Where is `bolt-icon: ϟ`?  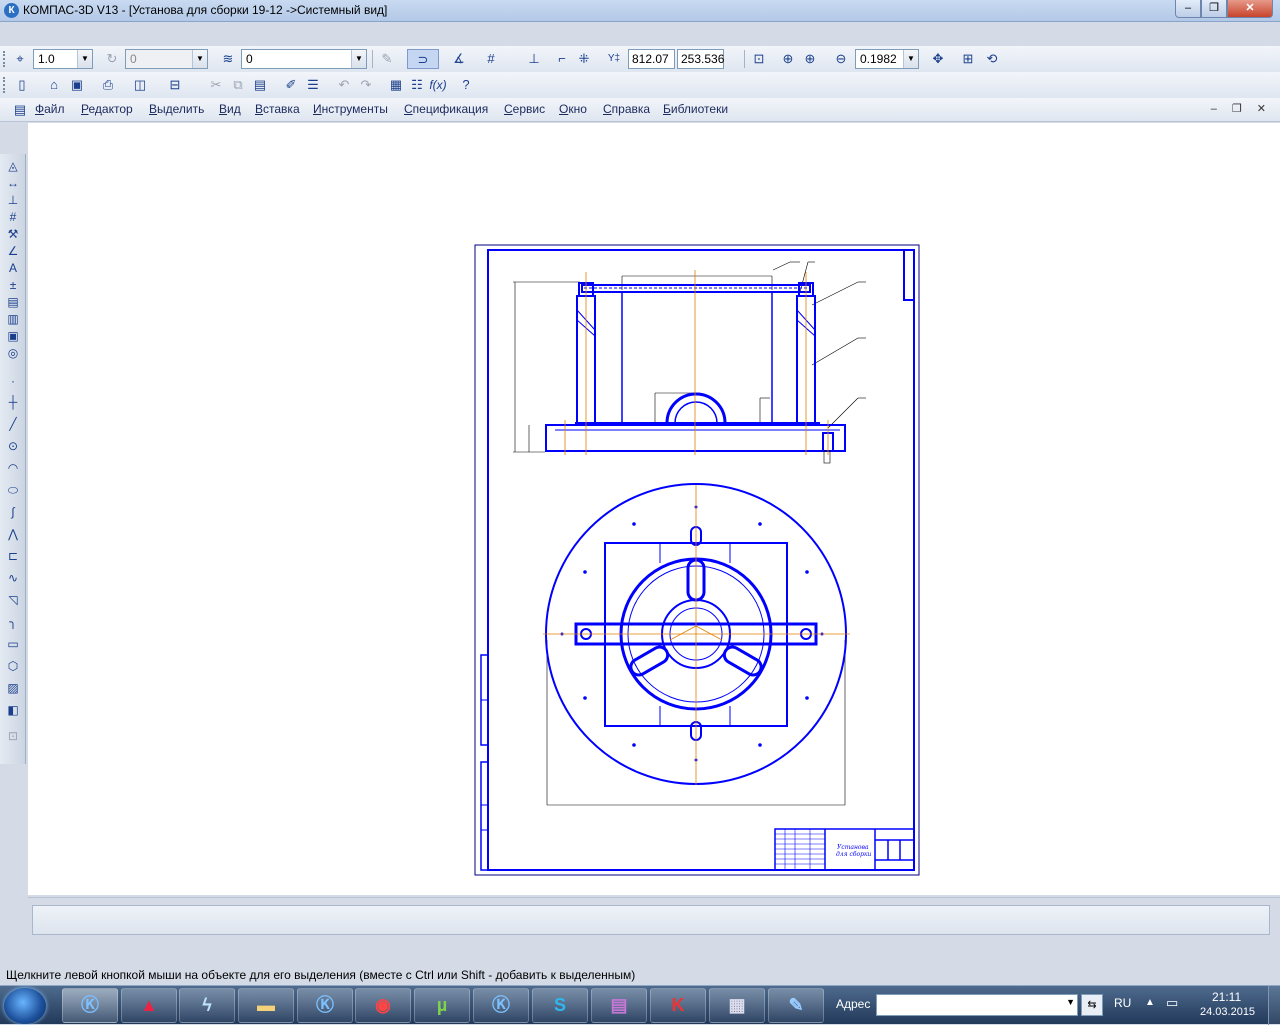 bolt-icon: ϟ is located at coordinates (207, 1005).